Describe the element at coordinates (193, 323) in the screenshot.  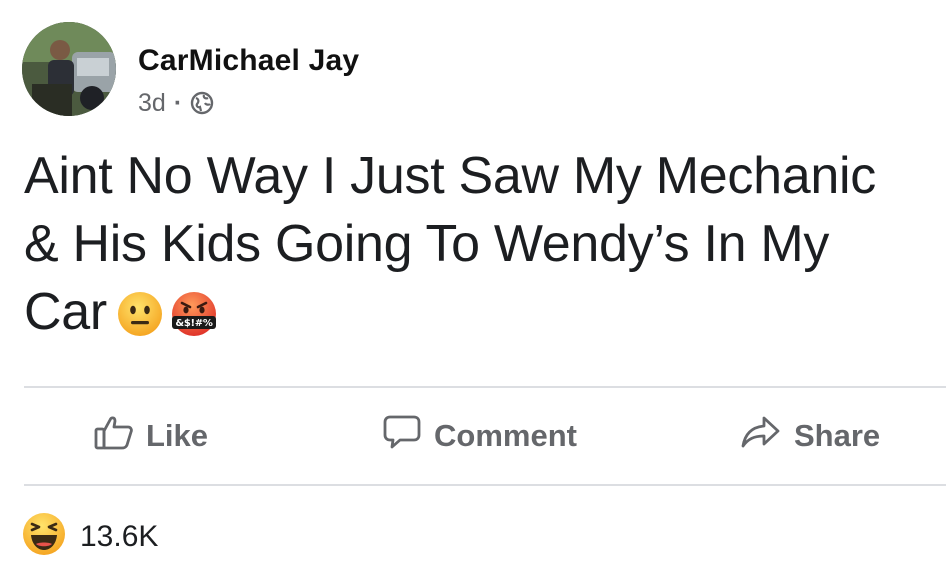
I see `cursing-symbols: &$!#%` at that location.